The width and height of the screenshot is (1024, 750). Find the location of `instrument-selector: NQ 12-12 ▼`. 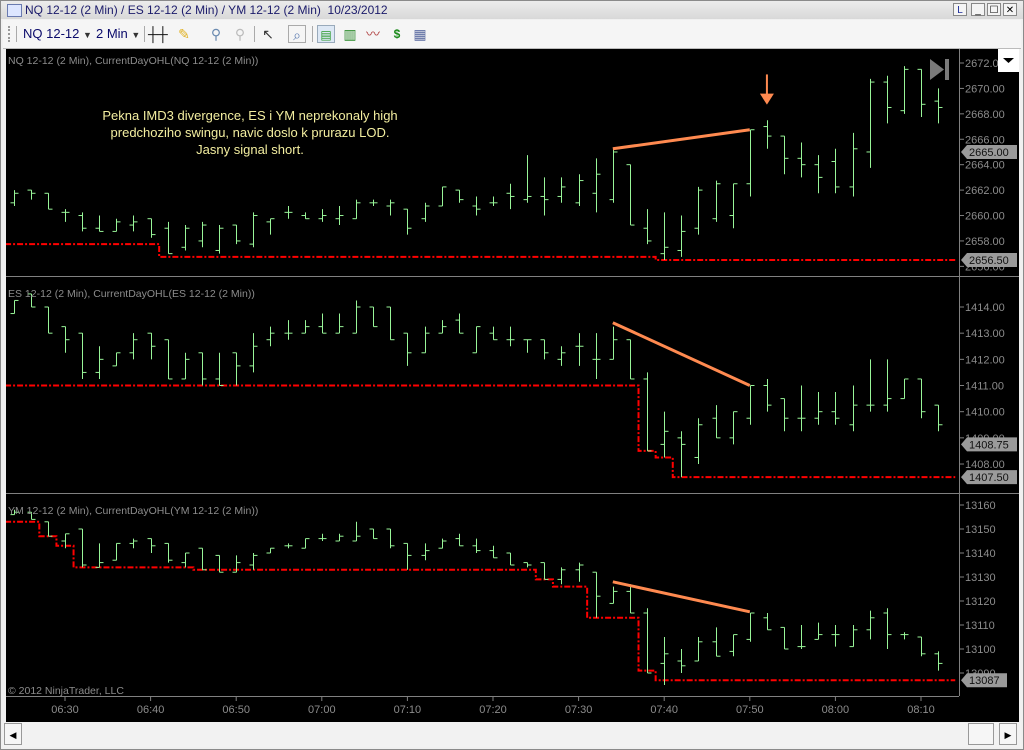

instrument-selector: NQ 12-12 ▼ is located at coordinates (57, 34).